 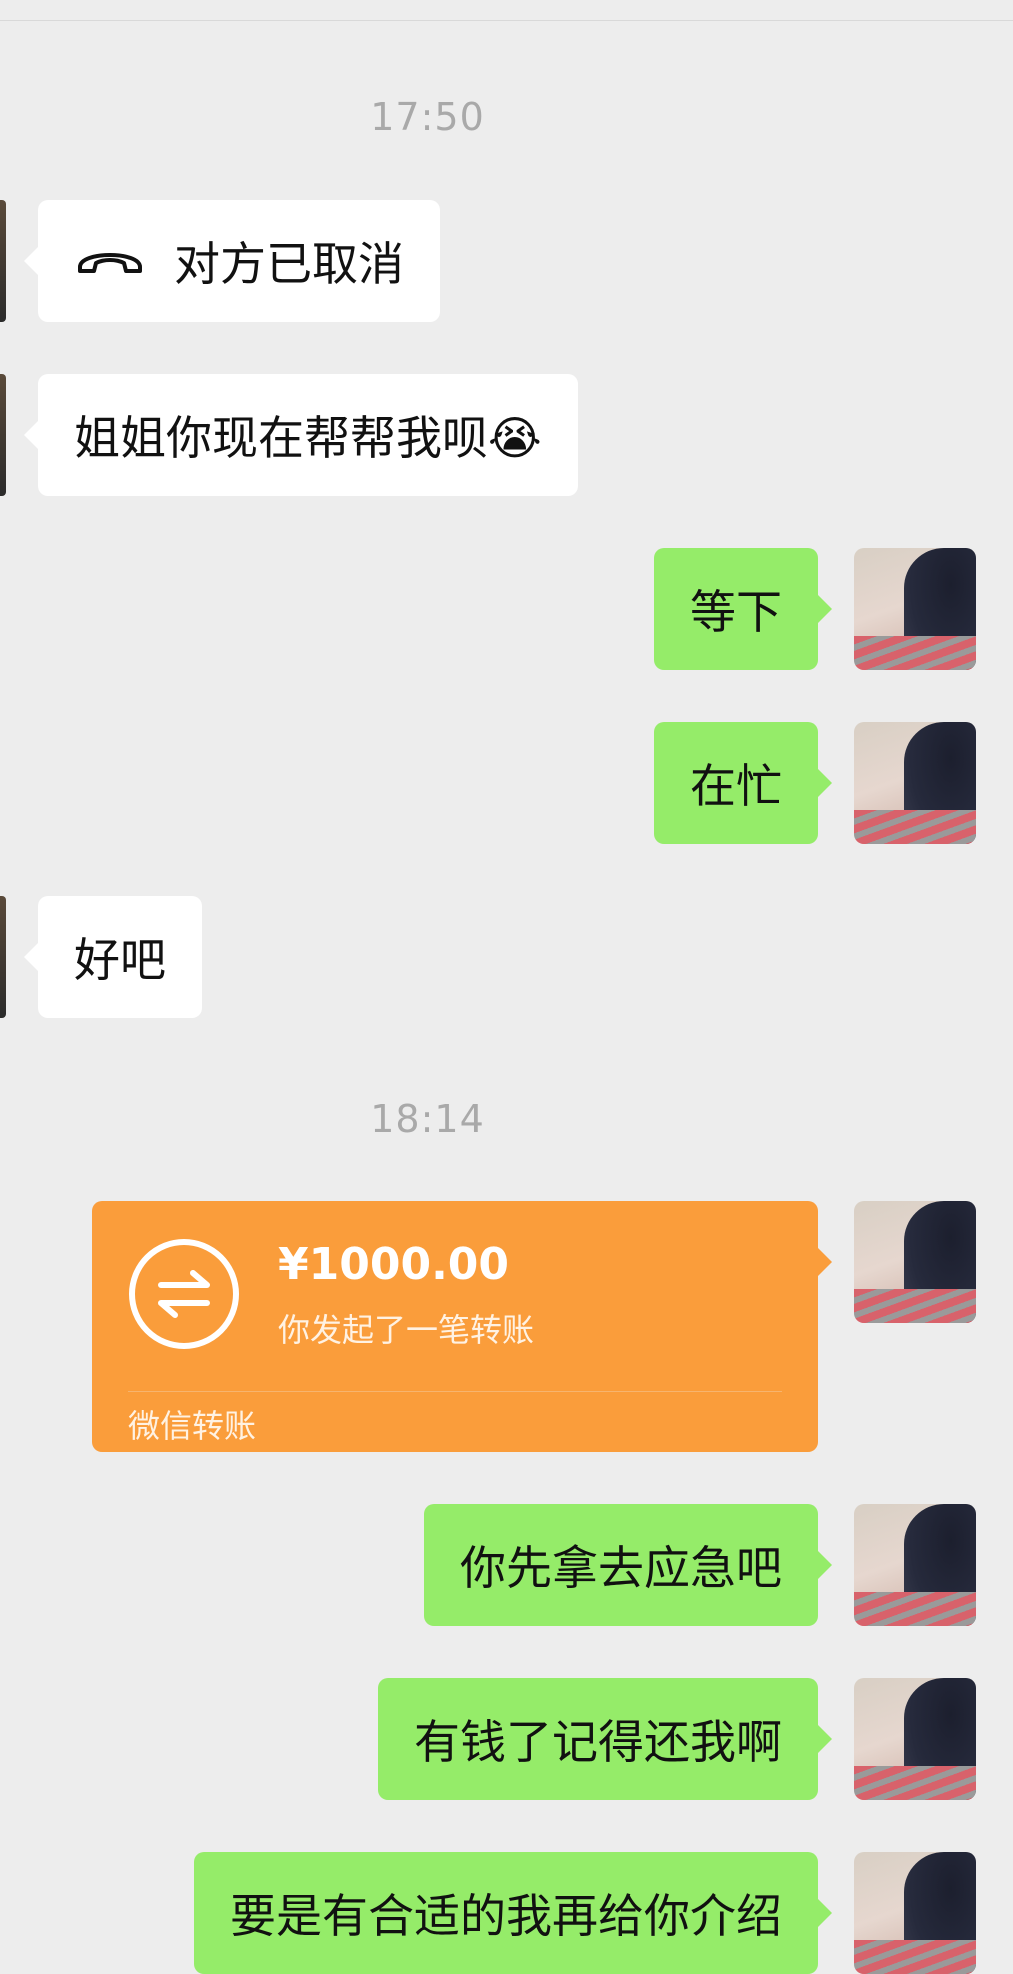 What do you see at coordinates (394, 1264) in the screenshot?
I see `transfer-amount: ¥1000.00` at bounding box center [394, 1264].